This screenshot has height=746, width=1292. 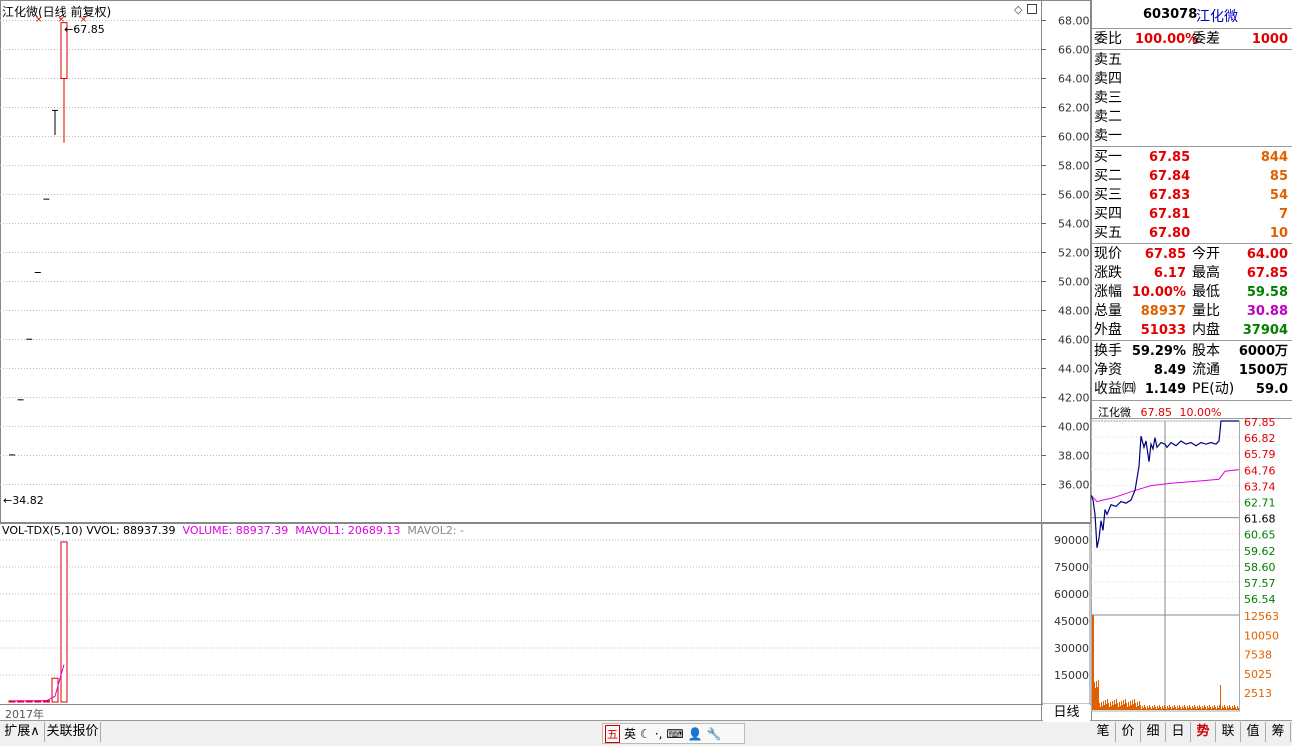 What do you see at coordinates (1108, 214) in the screenshot?
I see `buy-label: 买四` at bounding box center [1108, 214].